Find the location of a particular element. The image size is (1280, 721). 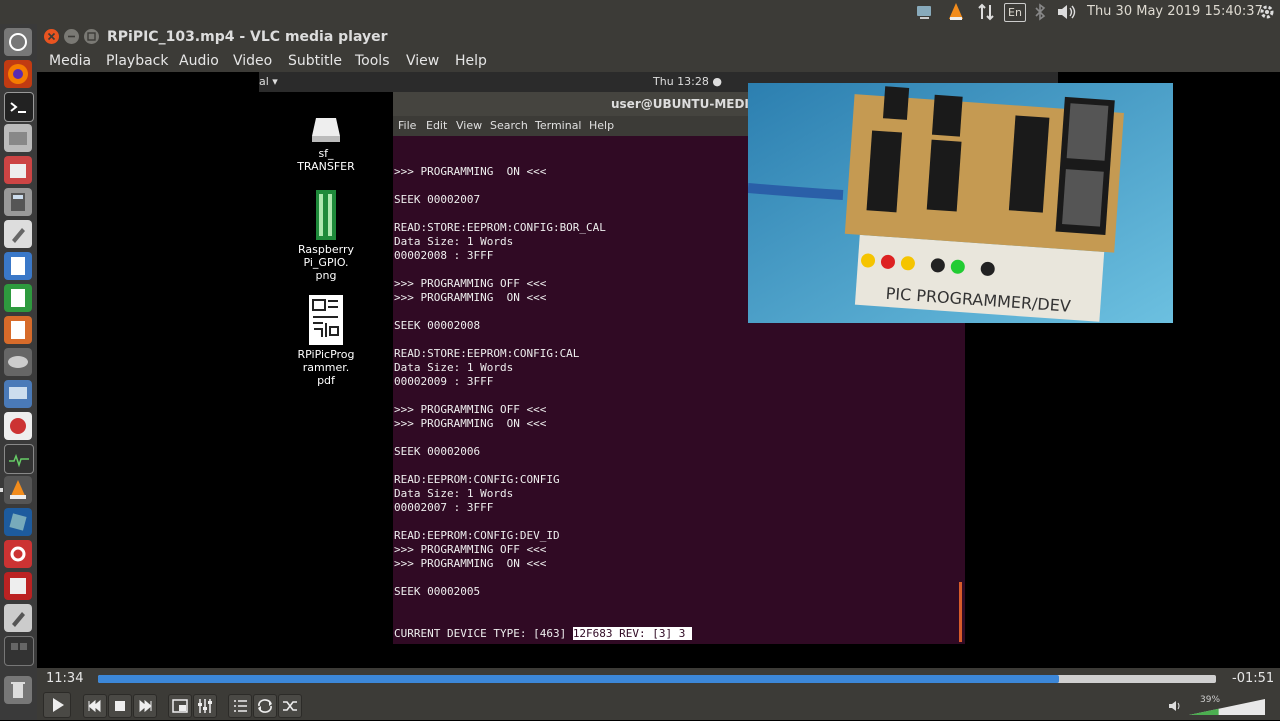

settings-tool-icon is located at coordinates (18, 554).